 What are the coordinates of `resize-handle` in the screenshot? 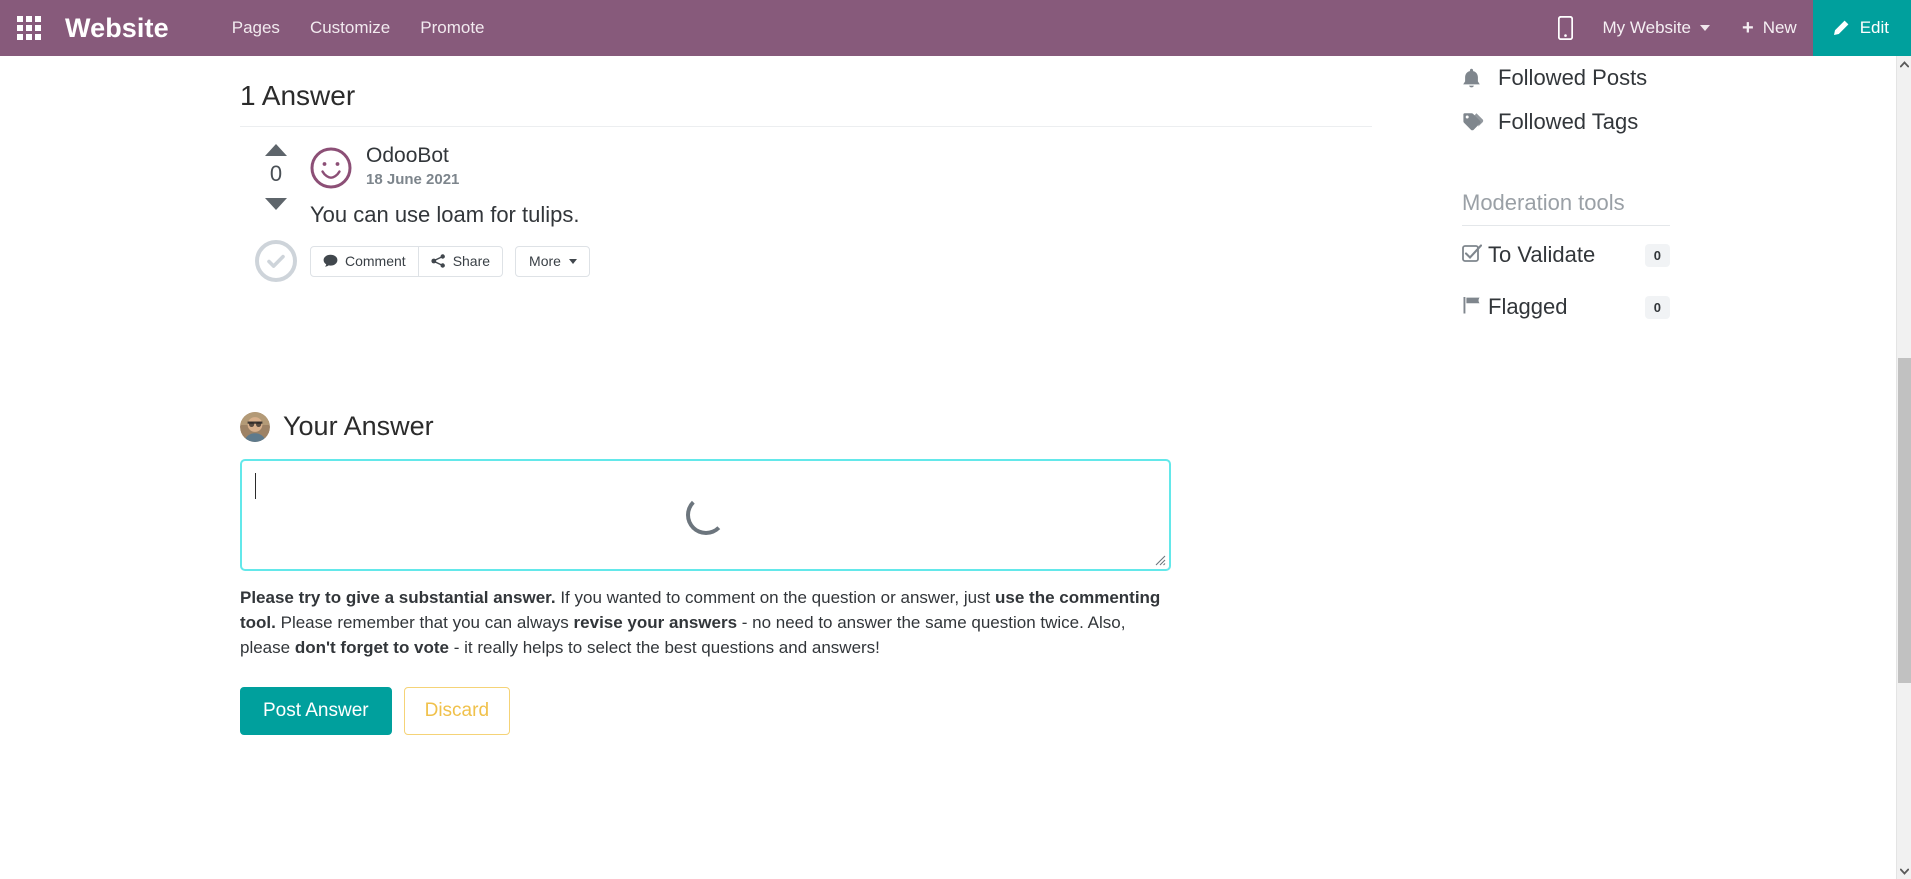 It's located at (1159, 559).